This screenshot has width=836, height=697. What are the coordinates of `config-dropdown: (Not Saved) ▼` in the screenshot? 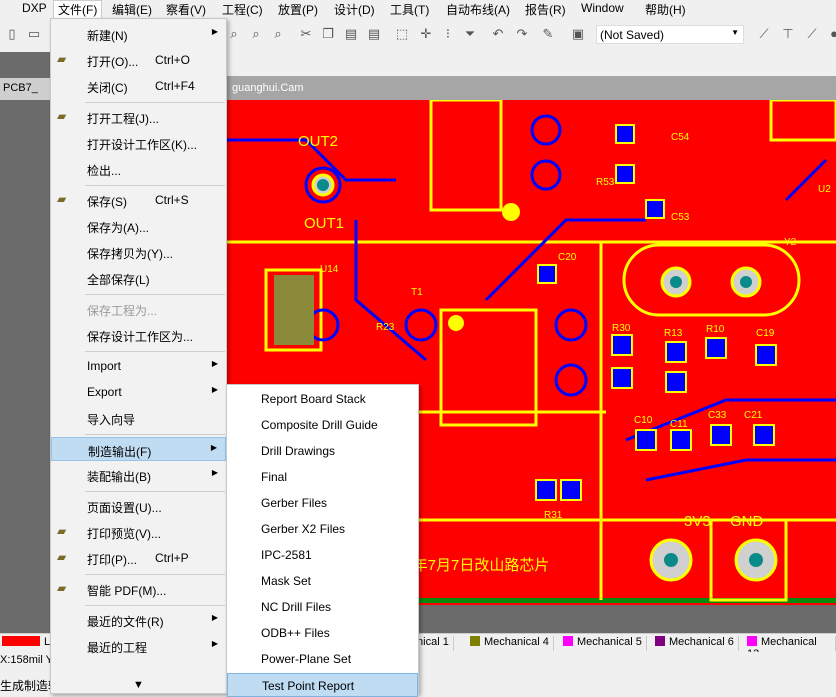 It's located at (670, 34).